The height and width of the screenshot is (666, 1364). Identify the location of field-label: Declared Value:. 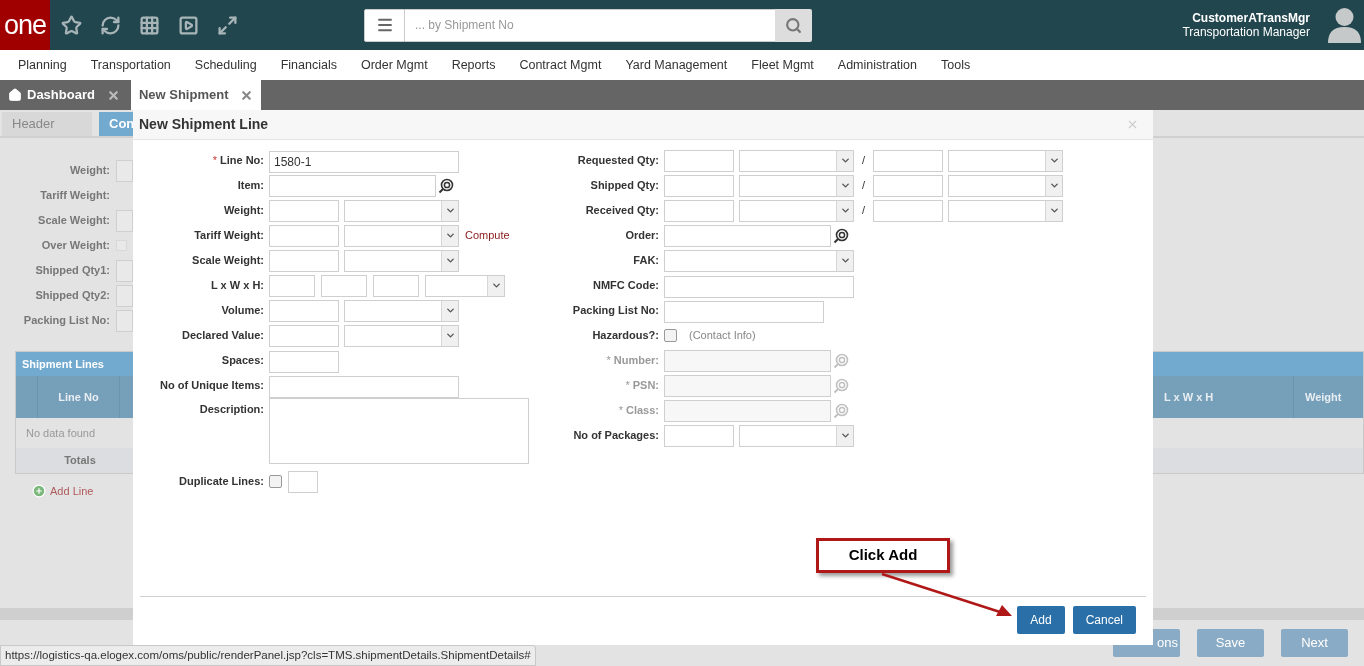
(223, 336).